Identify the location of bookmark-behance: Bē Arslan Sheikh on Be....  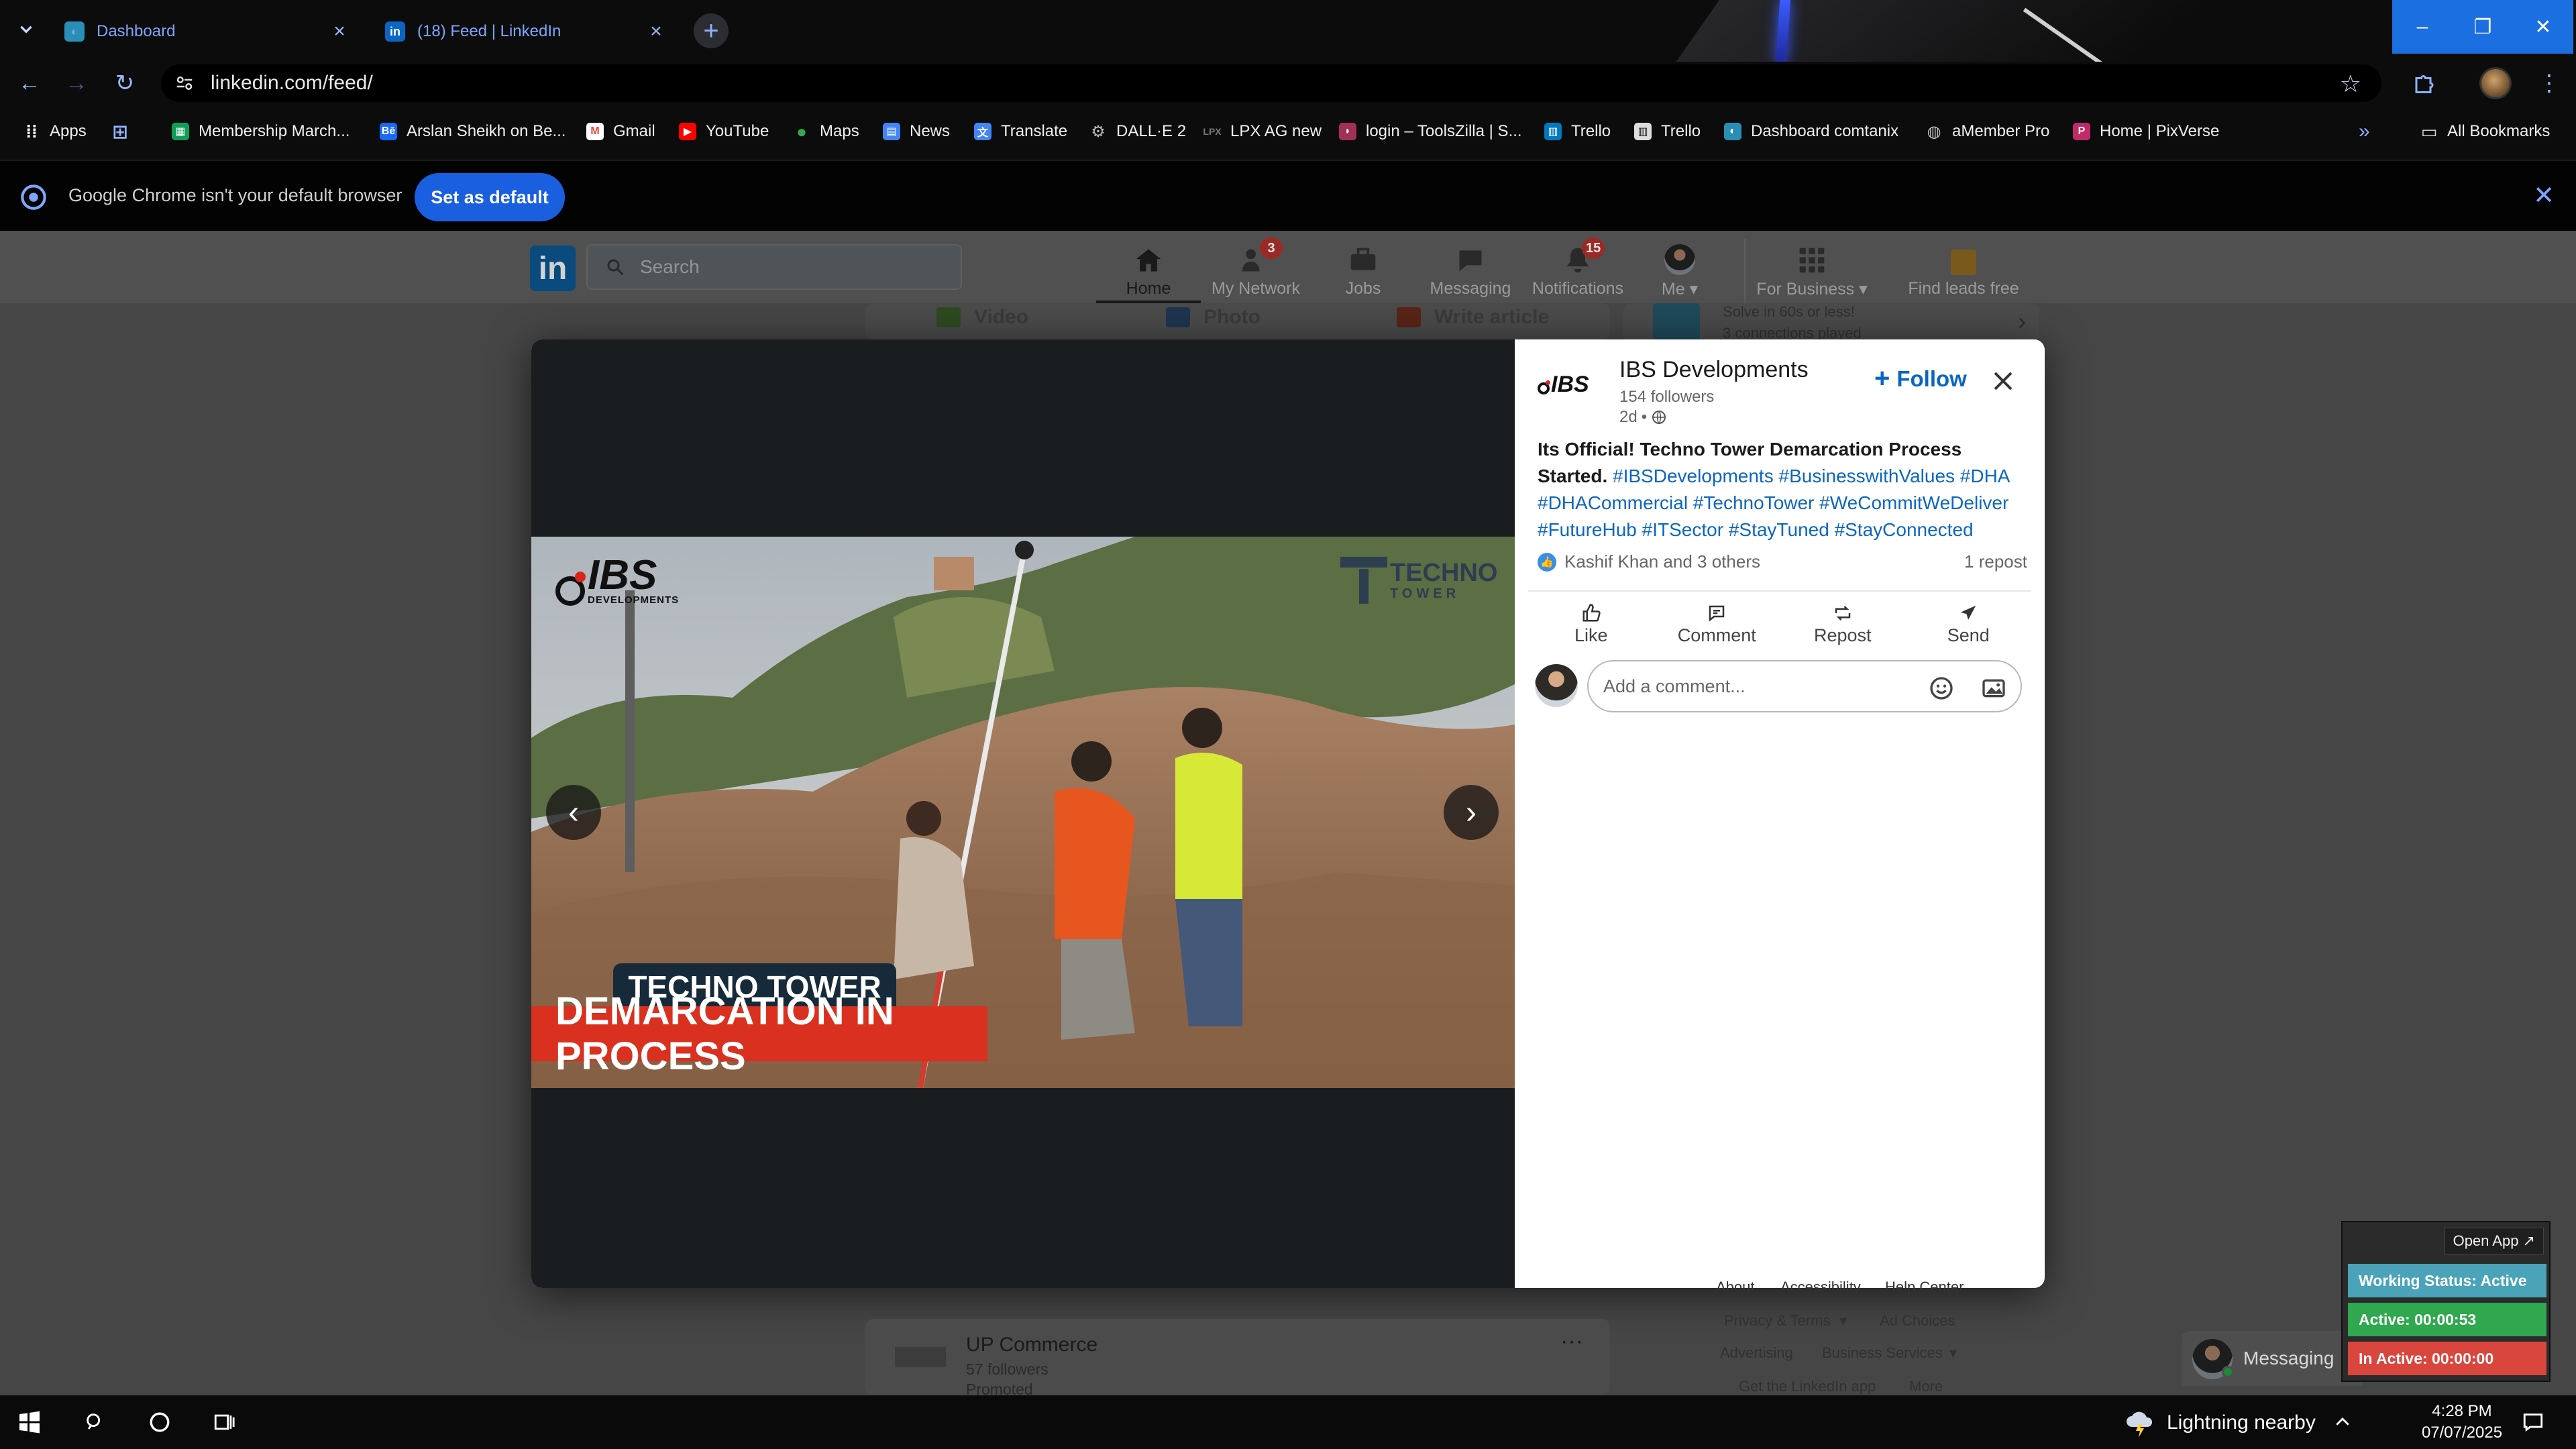
(473, 131).